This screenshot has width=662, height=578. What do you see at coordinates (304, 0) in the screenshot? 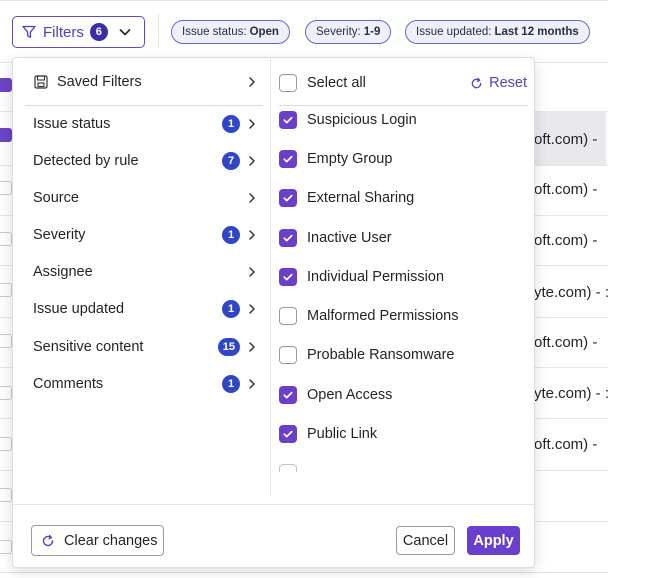
I see `table-top-border` at bounding box center [304, 0].